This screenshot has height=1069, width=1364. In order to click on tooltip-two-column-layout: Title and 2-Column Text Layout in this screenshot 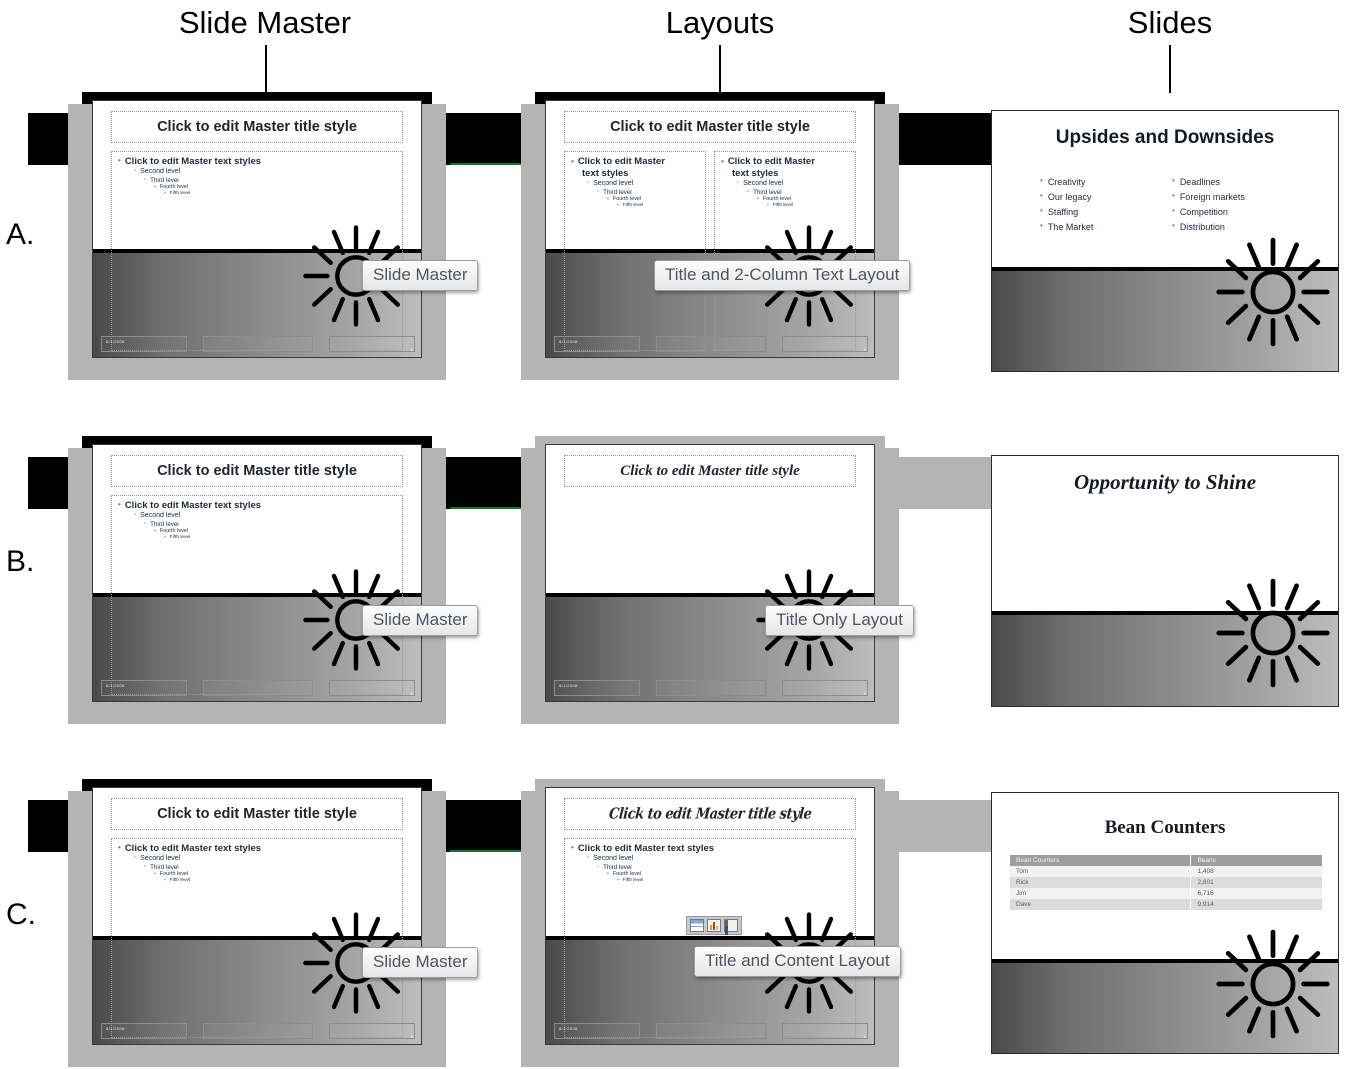, I will do `click(782, 275)`.